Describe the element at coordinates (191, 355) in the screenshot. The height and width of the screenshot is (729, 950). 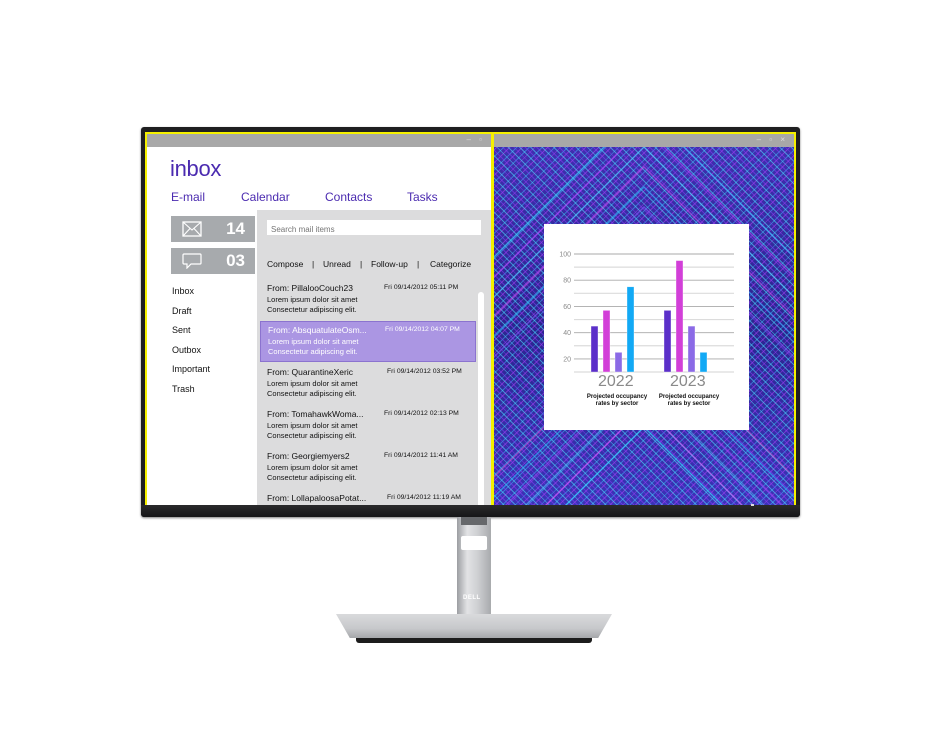
I see `folder-outbox: Outbox` at that location.